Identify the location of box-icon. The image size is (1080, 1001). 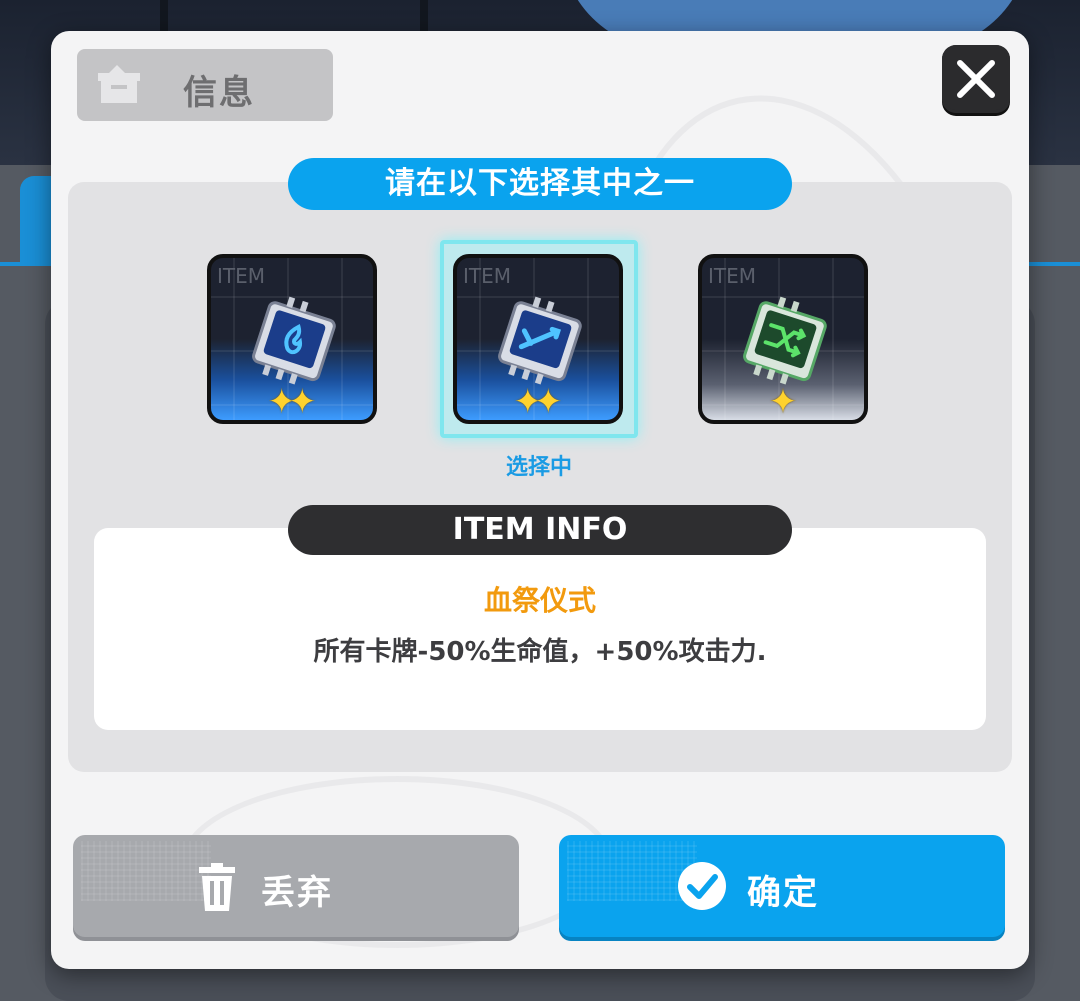
(119, 84).